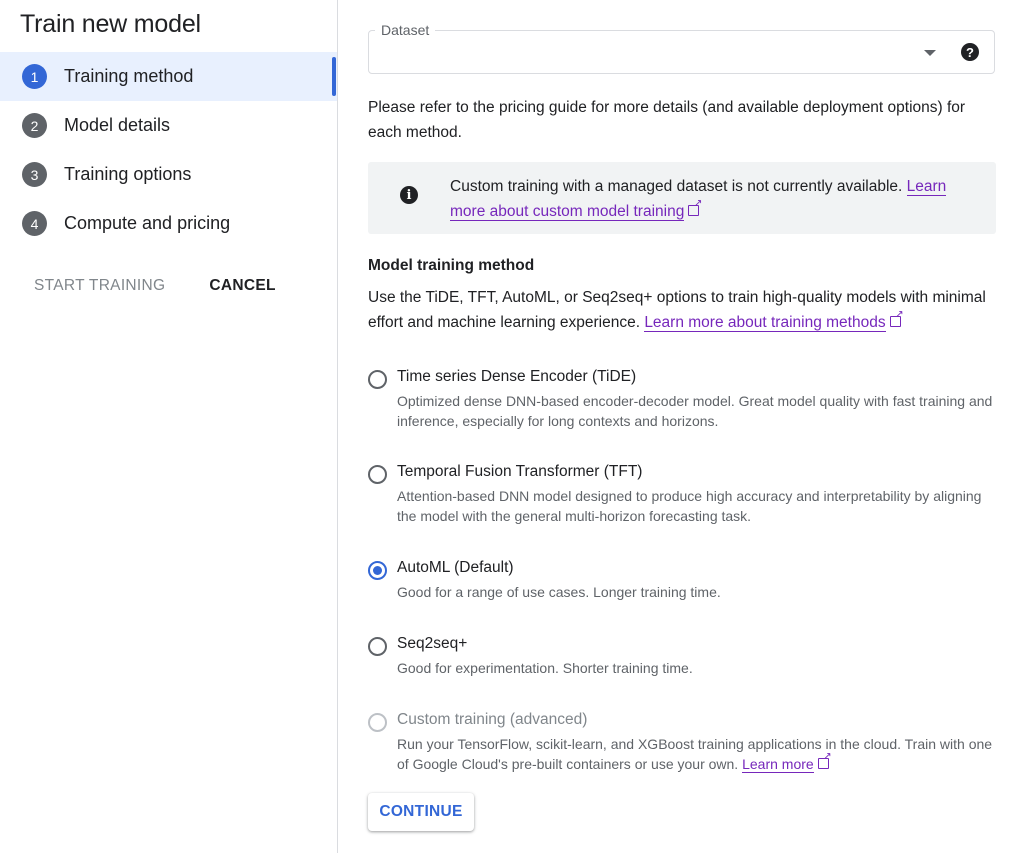 The height and width of the screenshot is (853, 1024). What do you see at coordinates (377, 570) in the screenshot?
I see `radio-button-selected` at bounding box center [377, 570].